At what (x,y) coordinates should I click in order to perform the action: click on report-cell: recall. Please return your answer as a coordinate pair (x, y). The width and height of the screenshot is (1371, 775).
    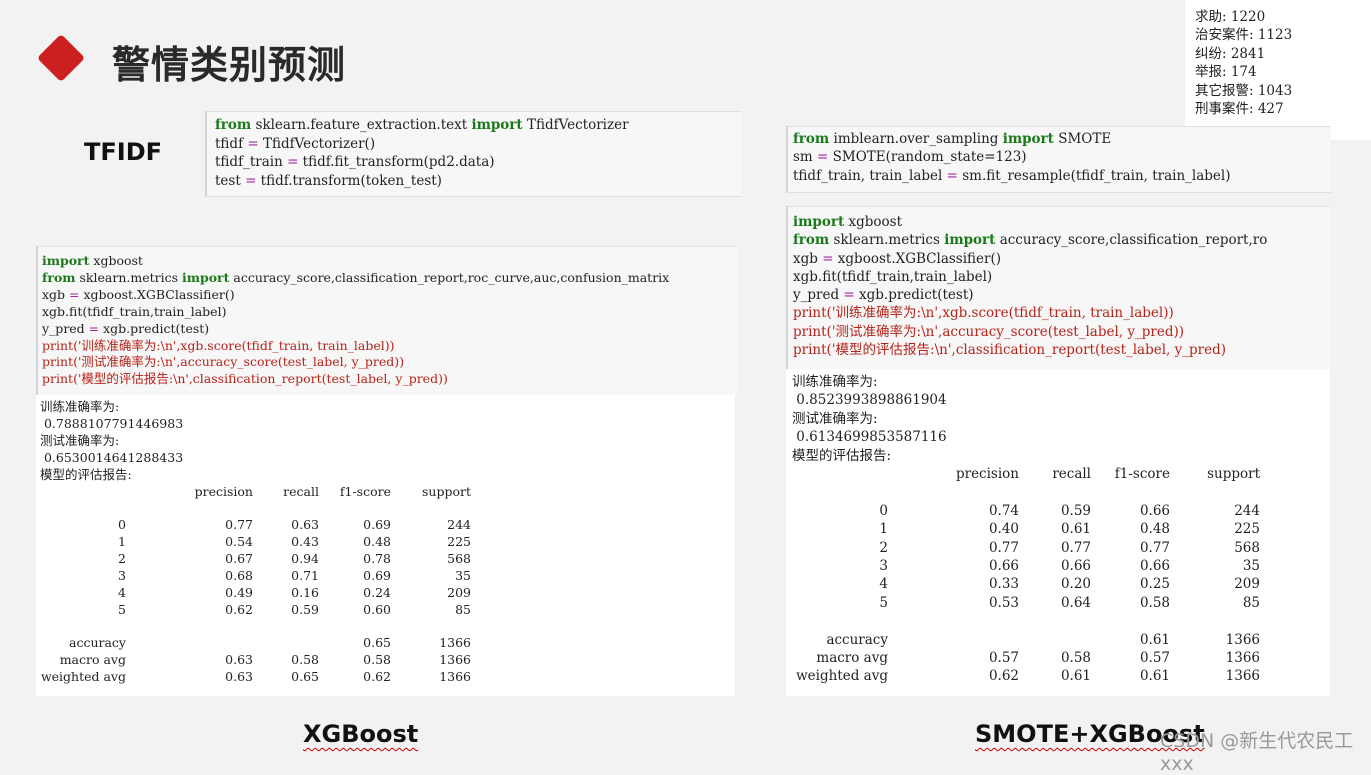
    Looking at the image, I should click on (1071, 474).